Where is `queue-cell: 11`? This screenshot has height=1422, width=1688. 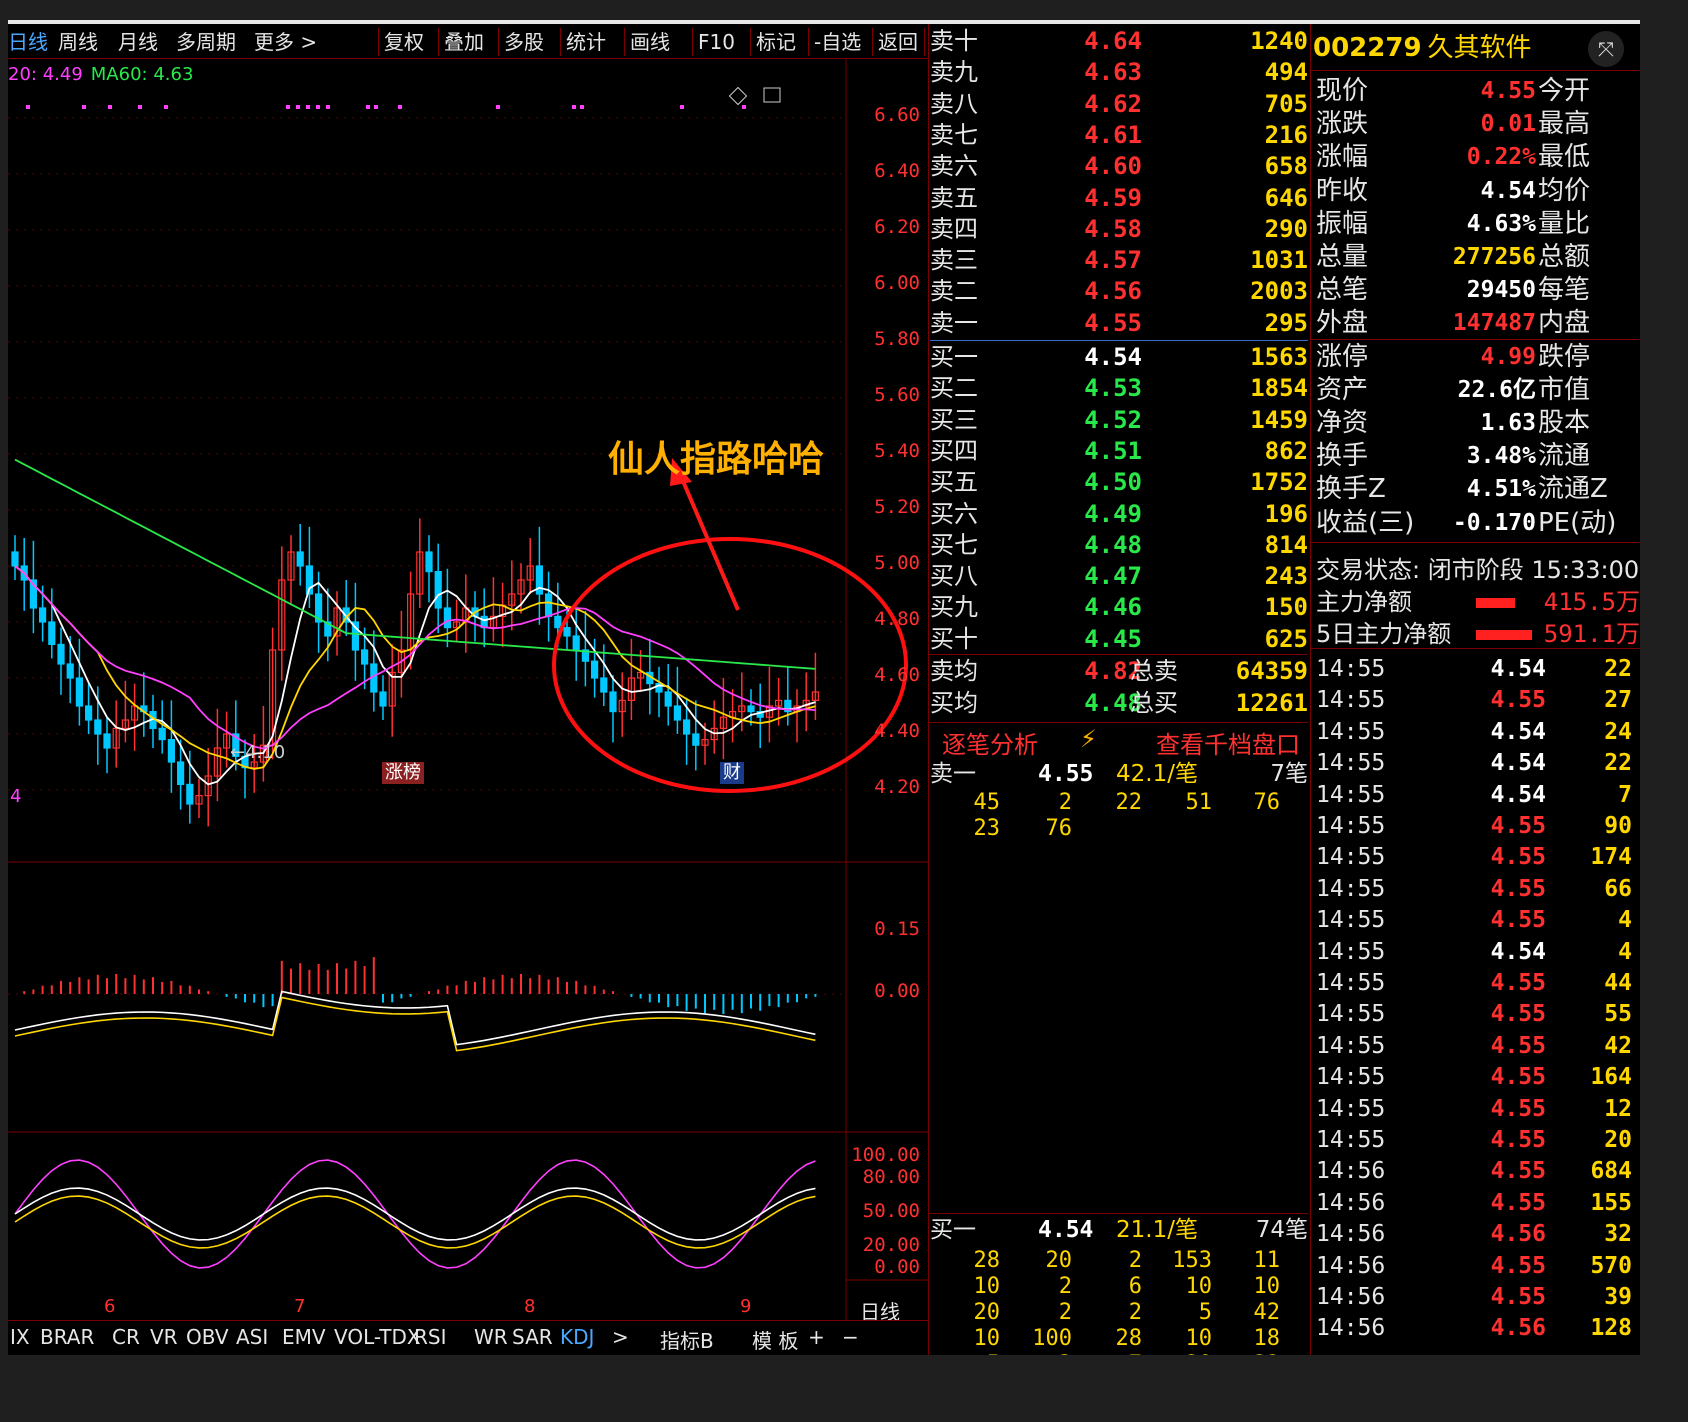 queue-cell: 11 is located at coordinates (1267, 1260).